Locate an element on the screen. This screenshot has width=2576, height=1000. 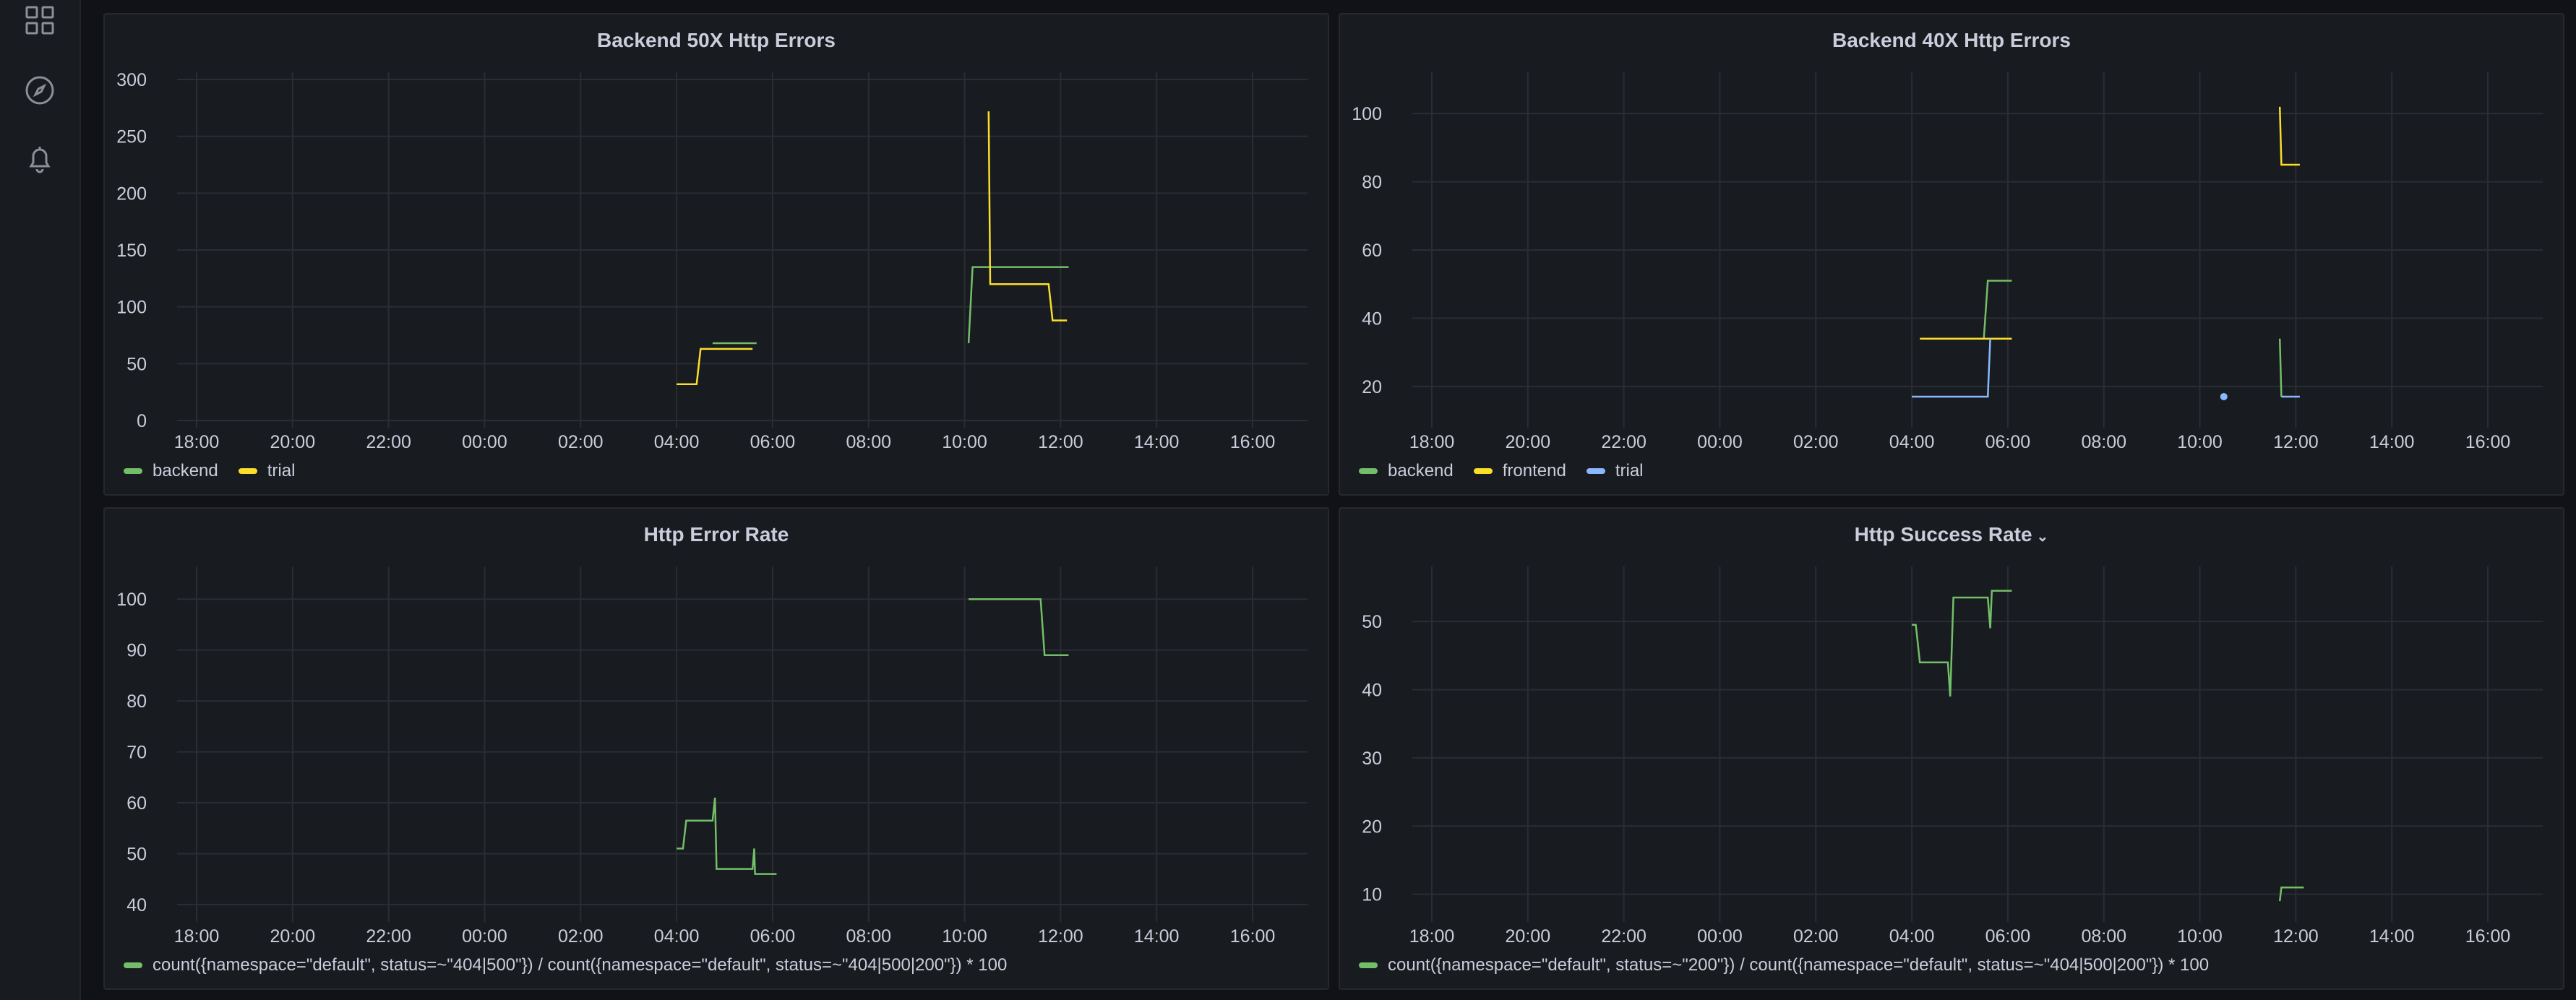
alerting-bell-icon is located at coordinates (40, 159).